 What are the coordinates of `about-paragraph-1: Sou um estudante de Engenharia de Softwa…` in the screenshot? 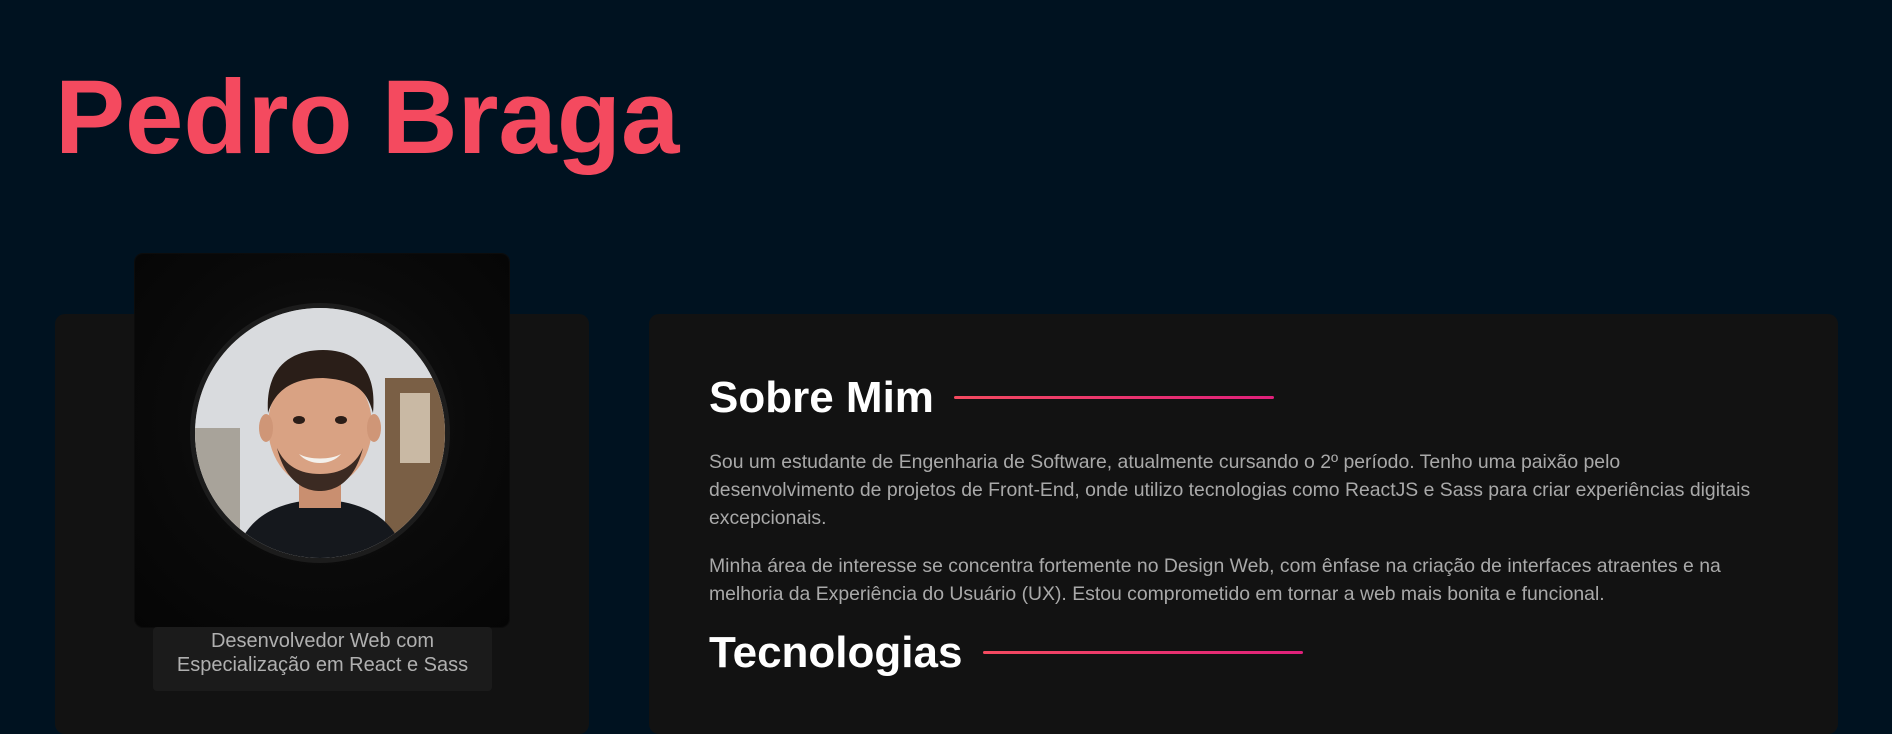 It's located at (1230, 490).